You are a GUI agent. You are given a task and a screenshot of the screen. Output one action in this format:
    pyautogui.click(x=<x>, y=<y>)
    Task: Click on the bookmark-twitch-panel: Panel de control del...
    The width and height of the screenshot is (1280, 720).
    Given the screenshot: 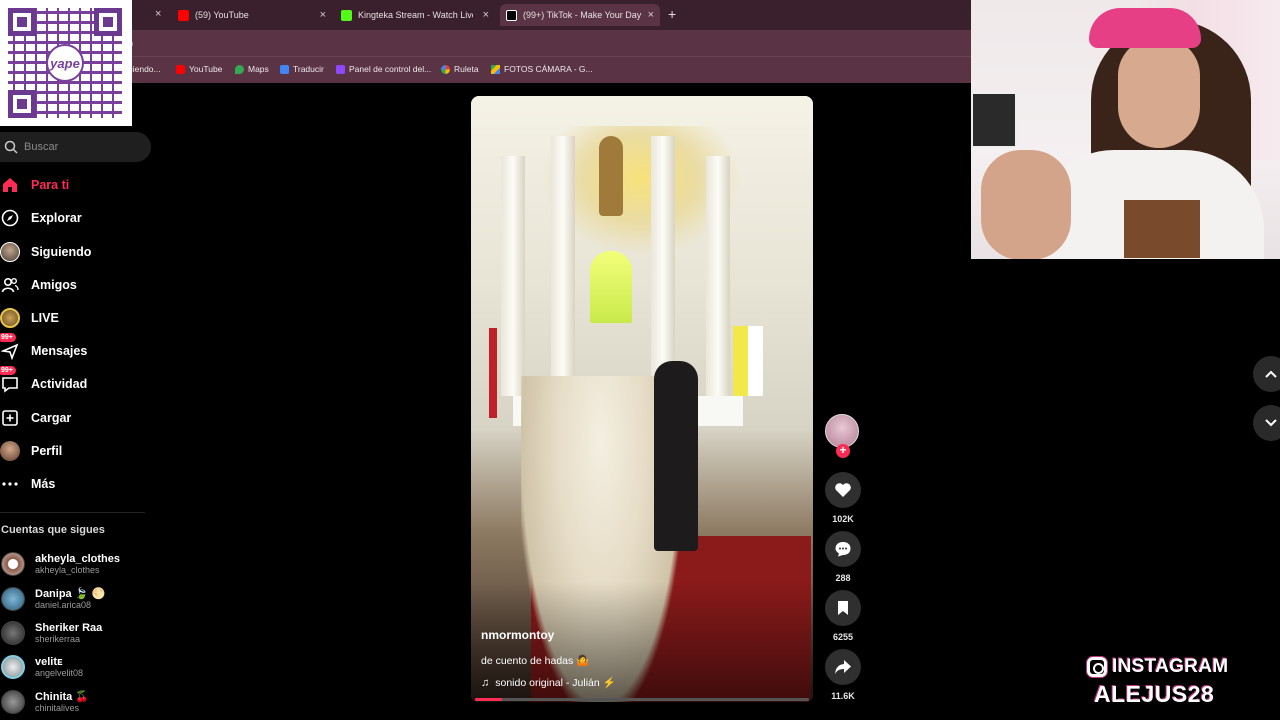 What is the action you would take?
    pyautogui.click(x=383, y=69)
    